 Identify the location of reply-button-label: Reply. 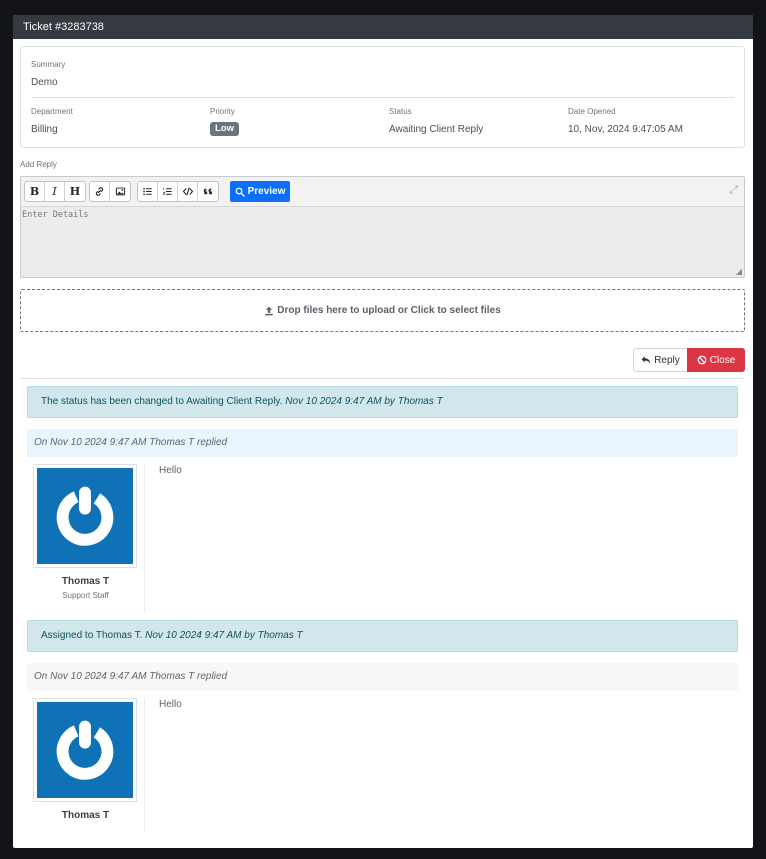
(667, 360).